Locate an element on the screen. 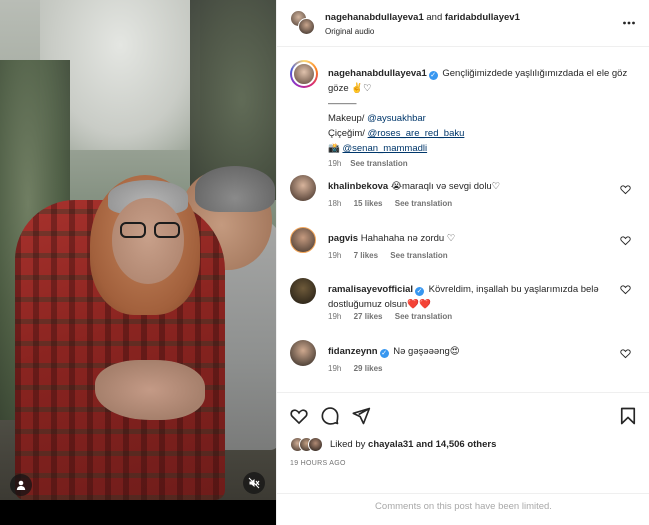 Image resolution: width=649 pixels, height=525 pixels. makeup-mention: @aysuakhbar is located at coordinates (396, 118).